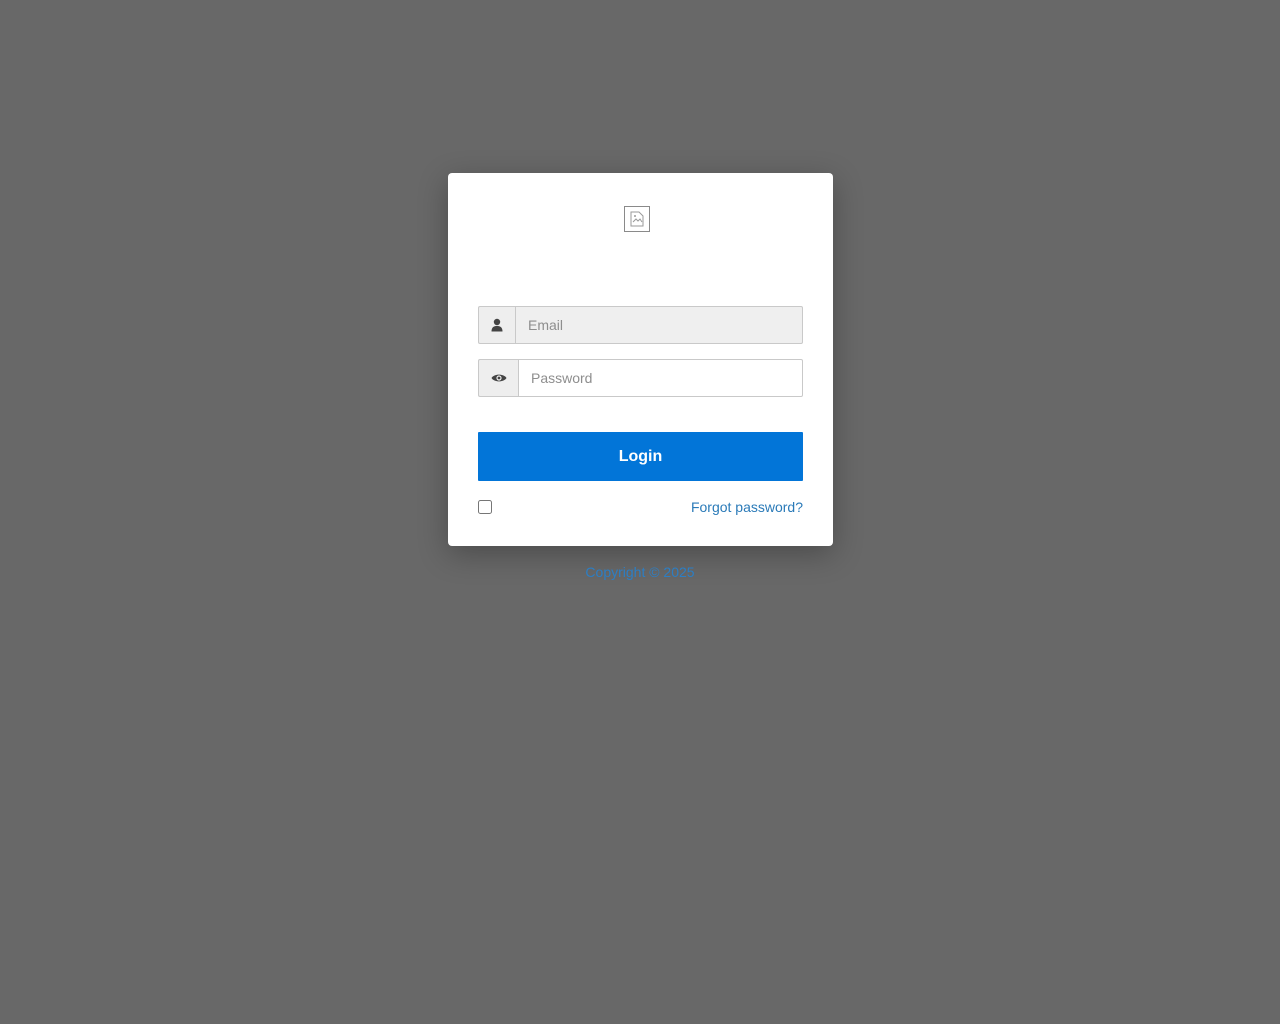 The image size is (1280, 1024). Describe the element at coordinates (747, 507) in the screenshot. I see `forgot-password-link: Forgot password?` at that location.